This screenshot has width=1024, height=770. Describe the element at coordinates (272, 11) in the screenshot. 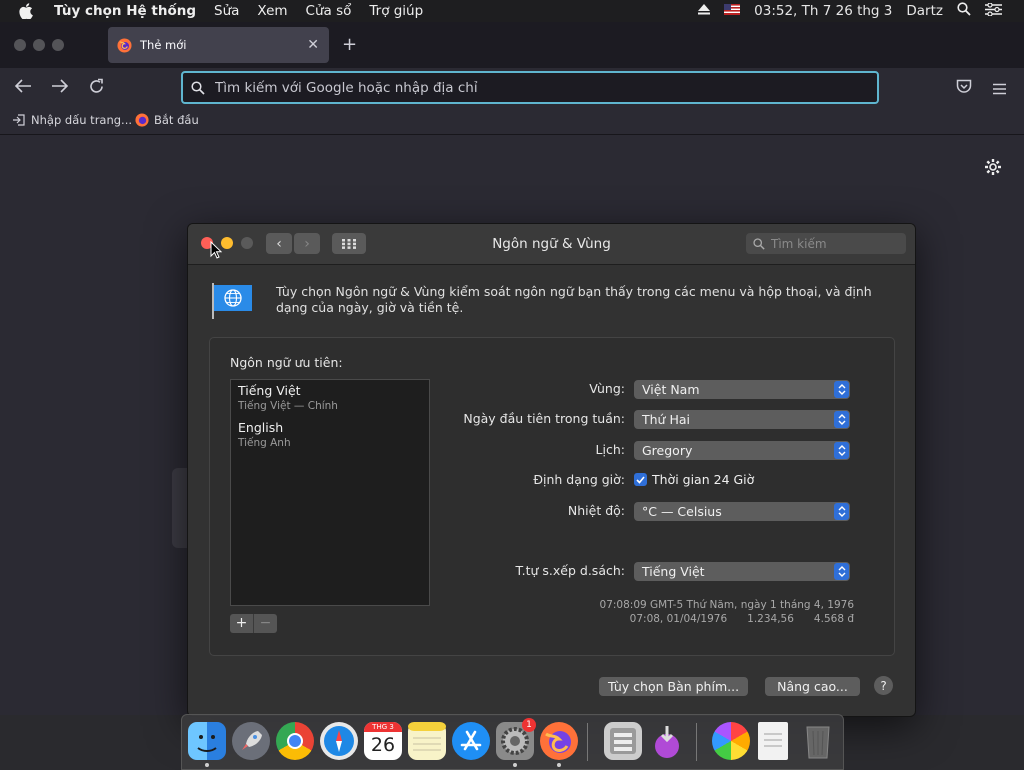

I see `menu-view: Xem` at that location.